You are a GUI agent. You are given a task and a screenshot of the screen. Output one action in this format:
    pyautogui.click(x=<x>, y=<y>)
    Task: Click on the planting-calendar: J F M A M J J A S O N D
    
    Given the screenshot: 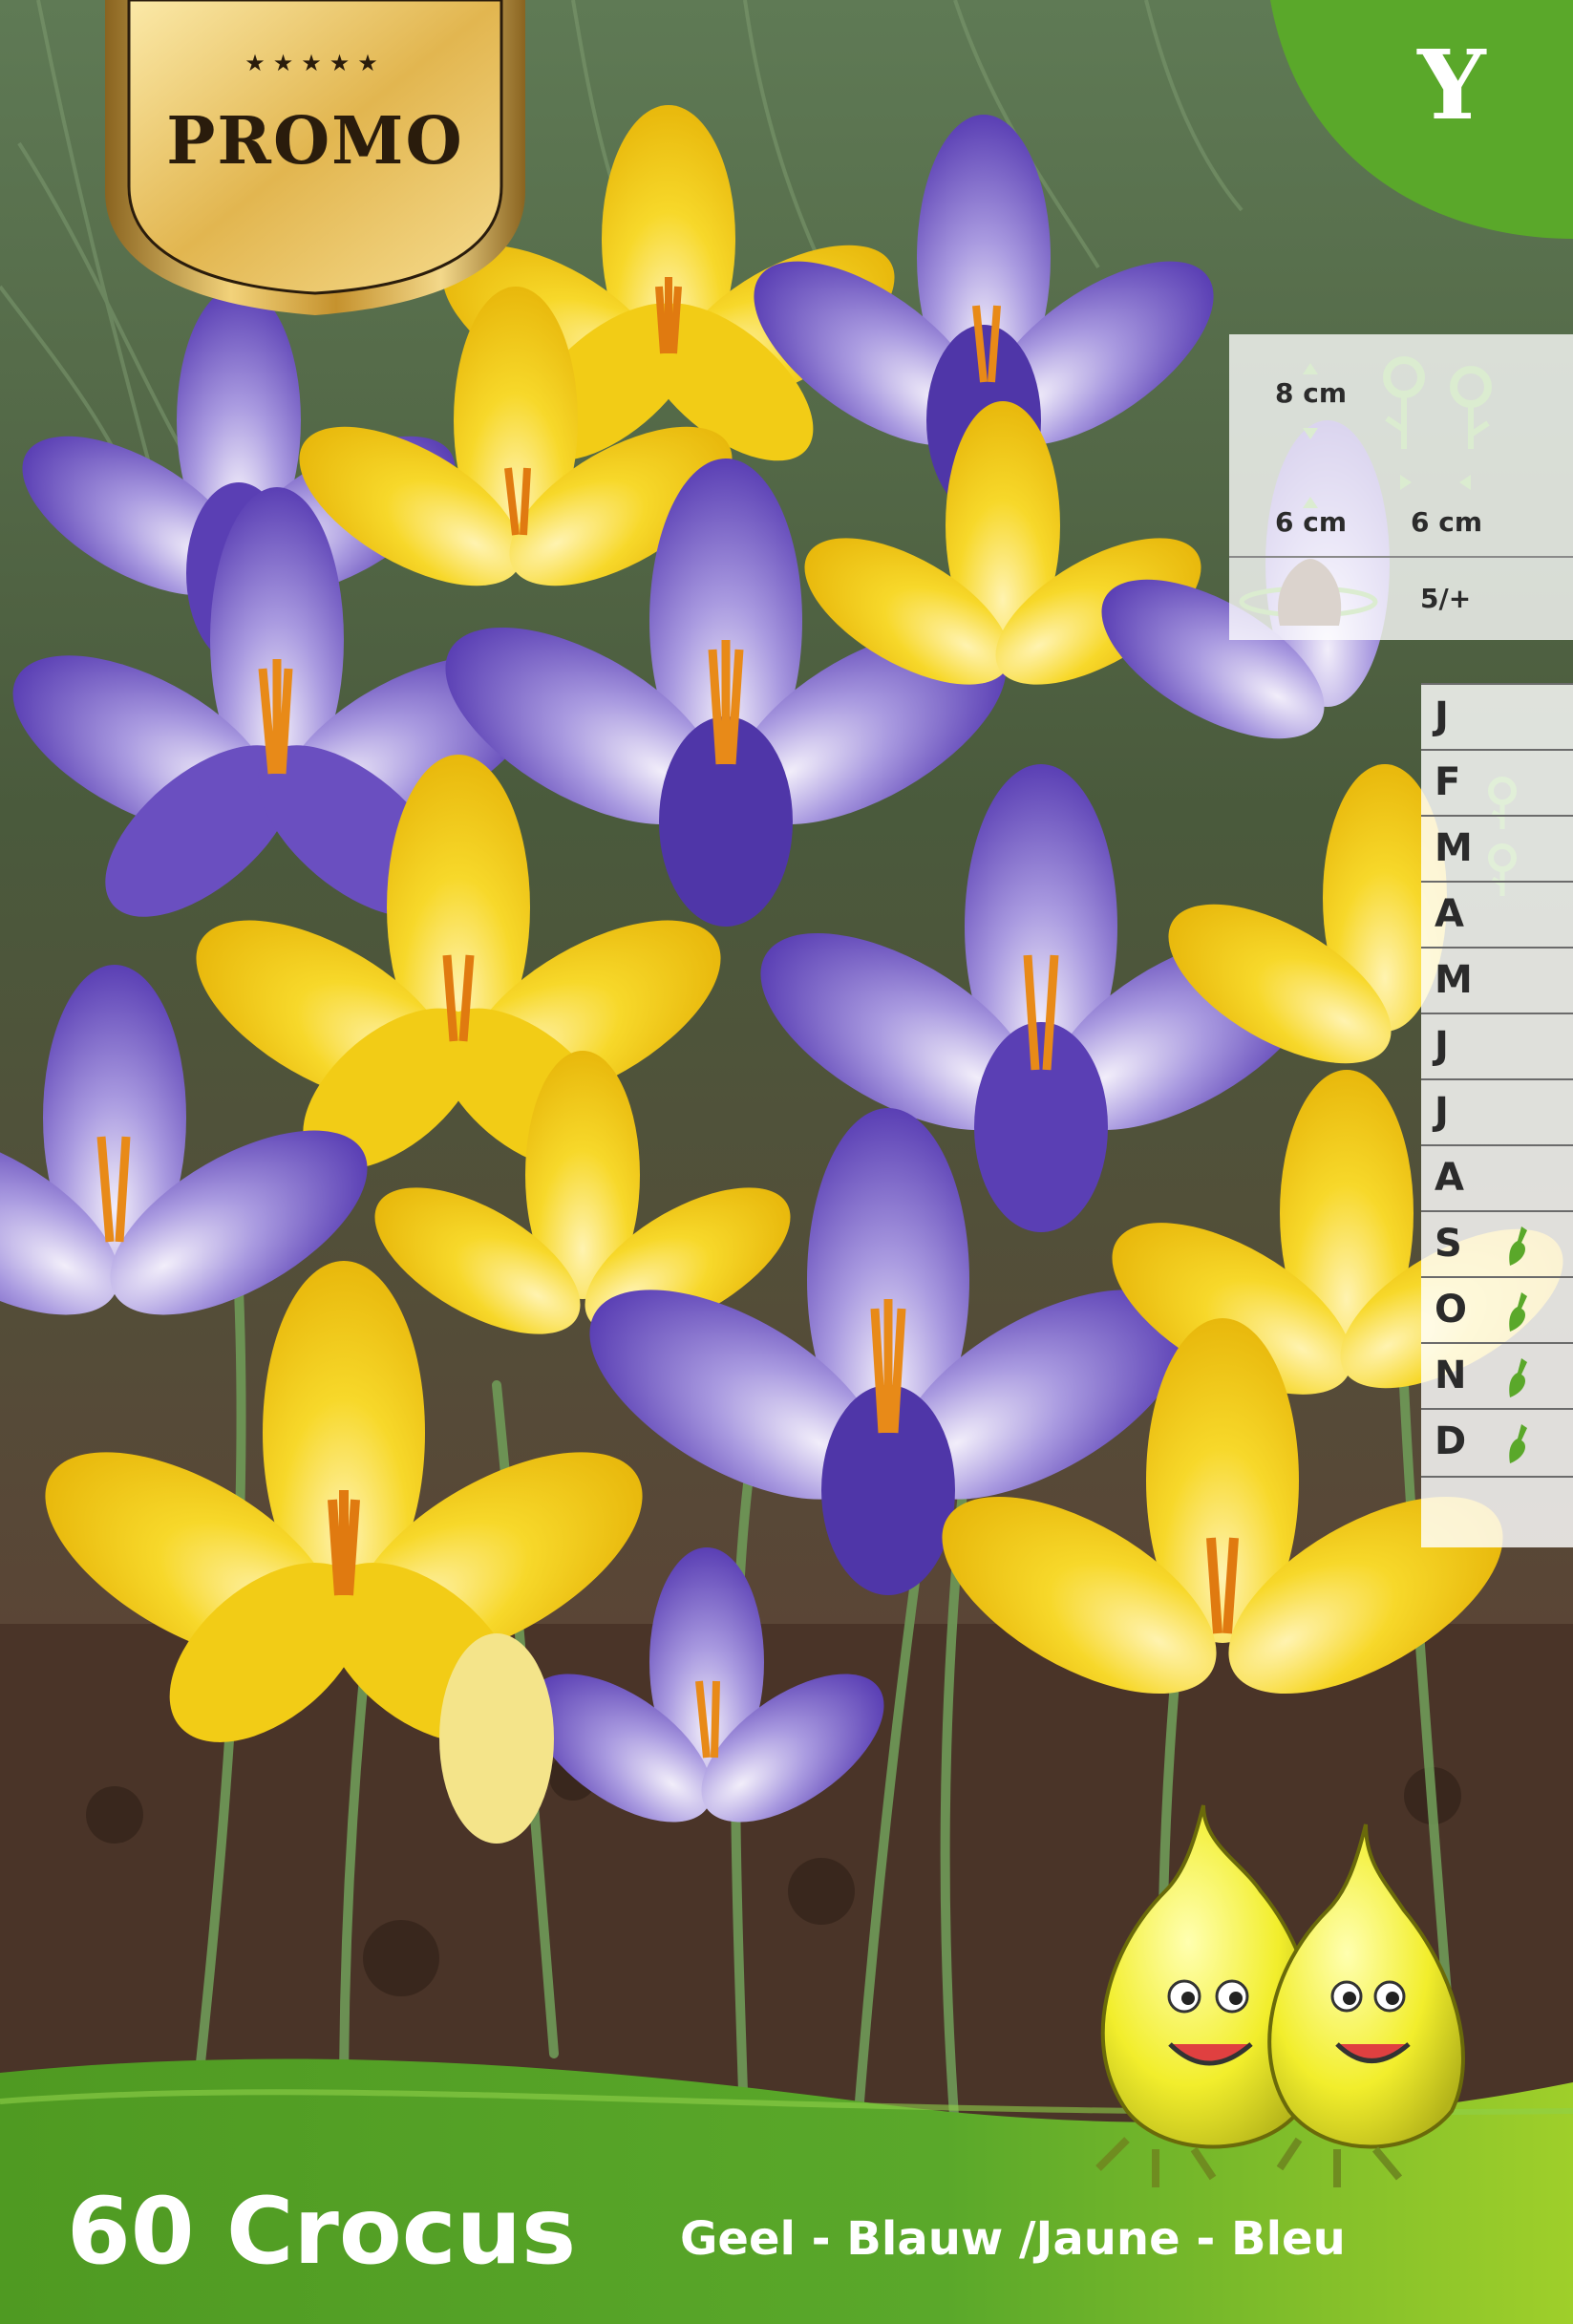 What is the action you would take?
    pyautogui.click(x=1497, y=1115)
    